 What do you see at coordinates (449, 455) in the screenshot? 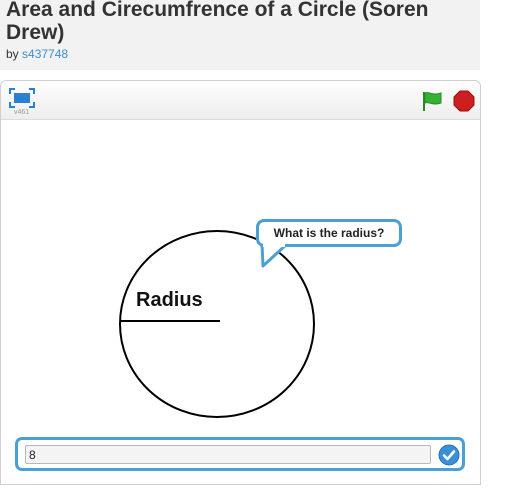
I see `checkmark-icon` at bounding box center [449, 455].